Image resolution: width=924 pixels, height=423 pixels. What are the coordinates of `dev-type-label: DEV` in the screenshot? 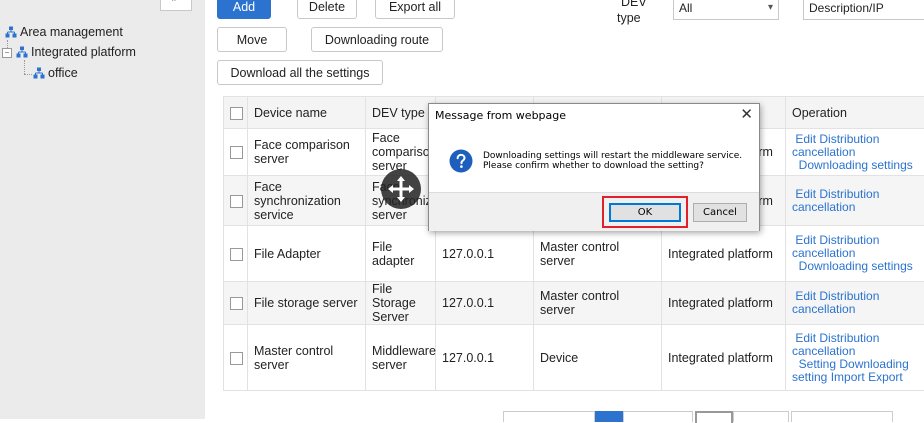 It's located at (634, 4).